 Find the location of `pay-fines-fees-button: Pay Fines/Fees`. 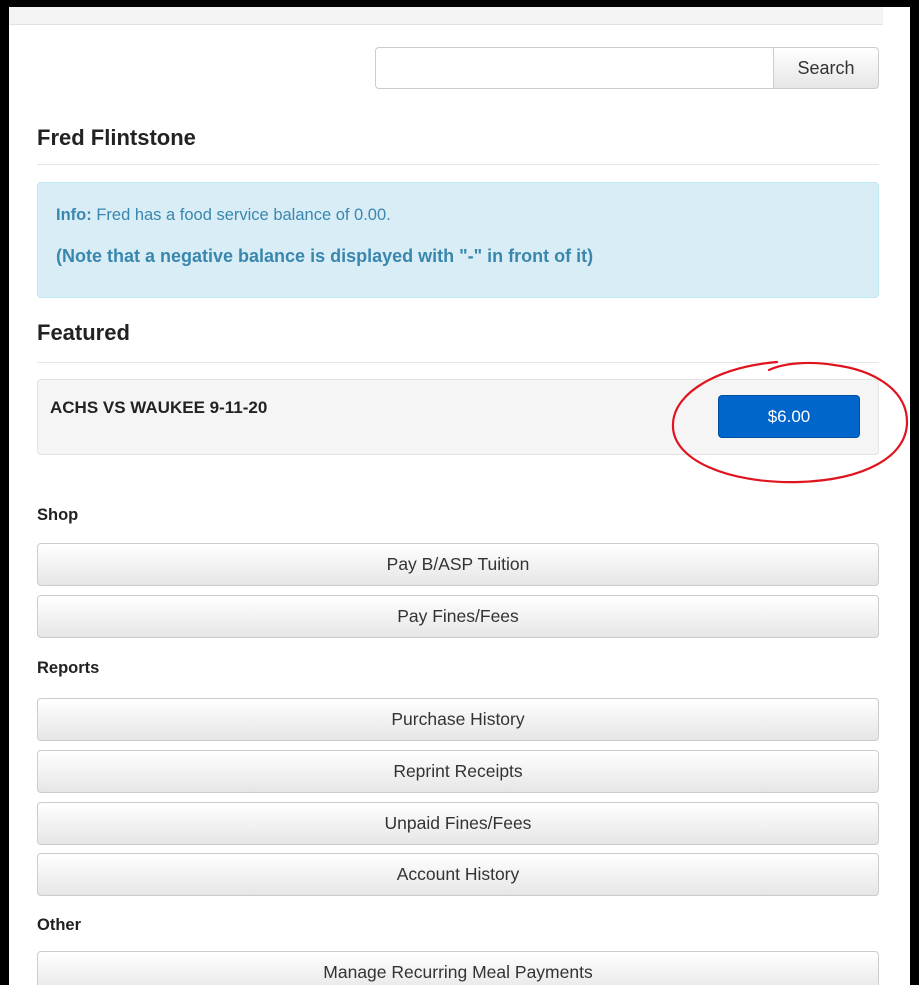

pay-fines-fees-button: Pay Fines/Fees is located at coordinates (458, 616).